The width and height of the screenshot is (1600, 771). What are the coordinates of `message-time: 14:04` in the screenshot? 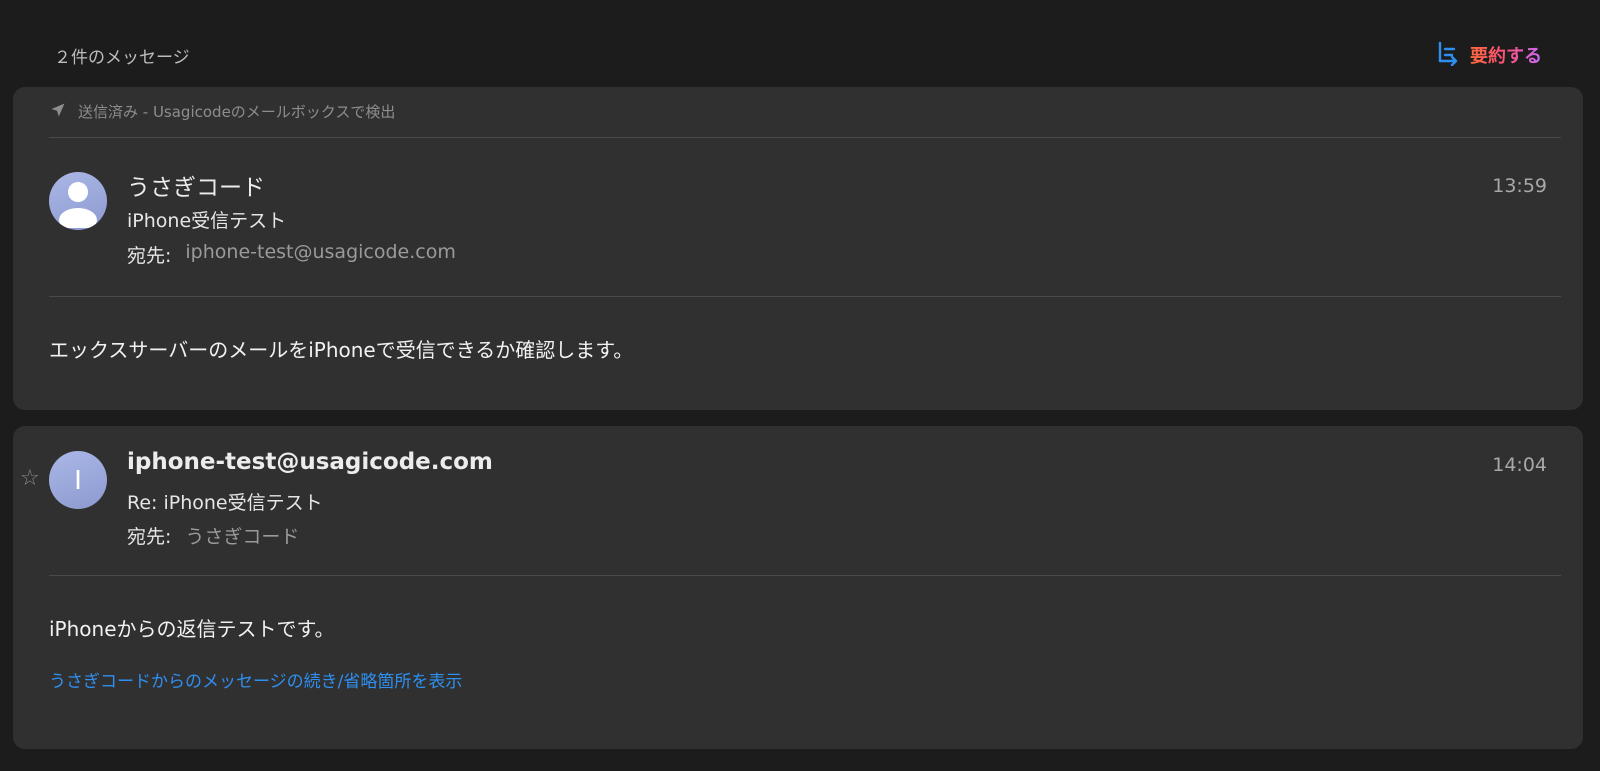 It's located at (1519, 465).